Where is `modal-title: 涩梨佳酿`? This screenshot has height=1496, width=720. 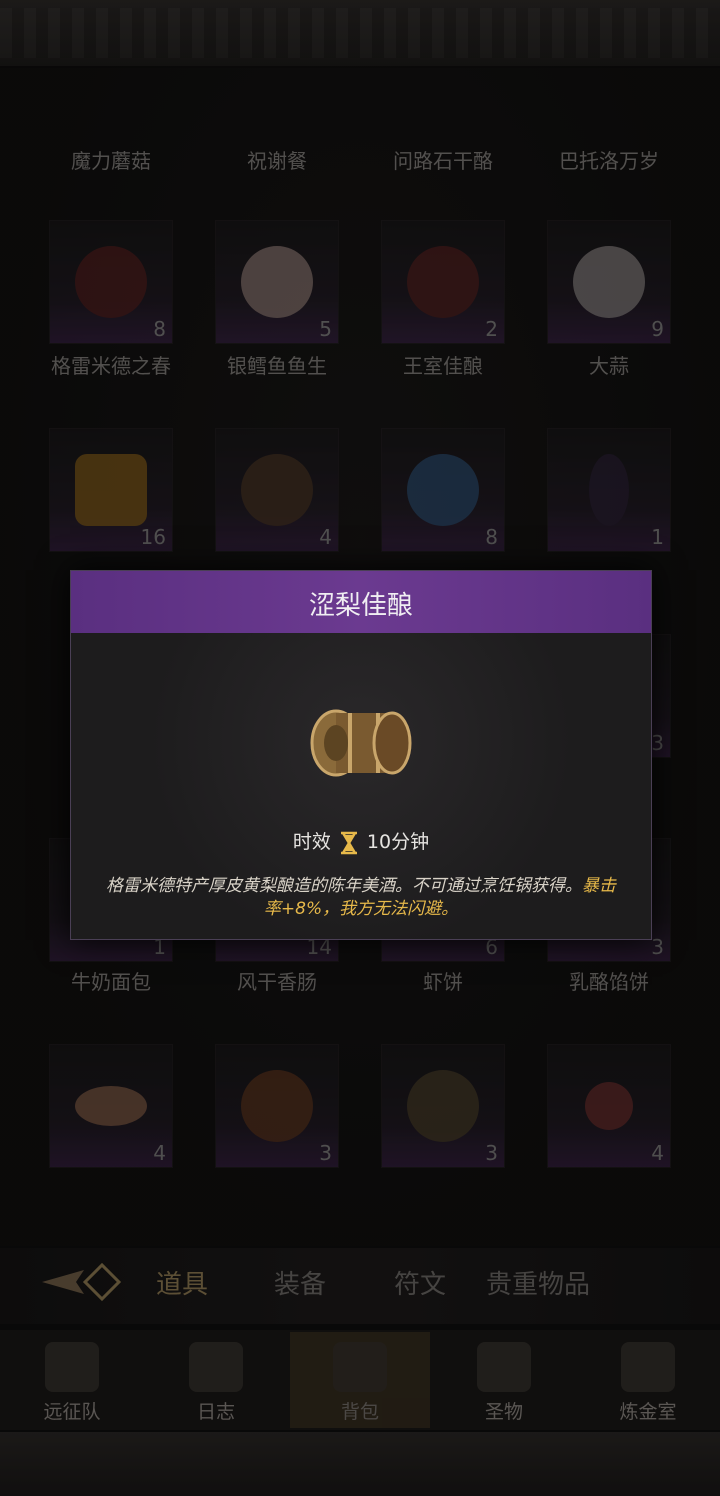 modal-title: 涩梨佳酿 is located at coordinates (360, 606).